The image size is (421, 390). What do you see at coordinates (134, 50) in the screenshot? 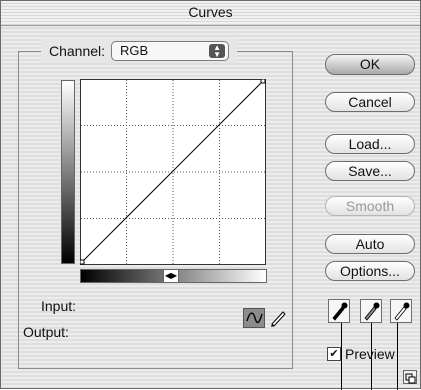
I see `channel-selected-value: RGB` at bounding box center [134, 50].